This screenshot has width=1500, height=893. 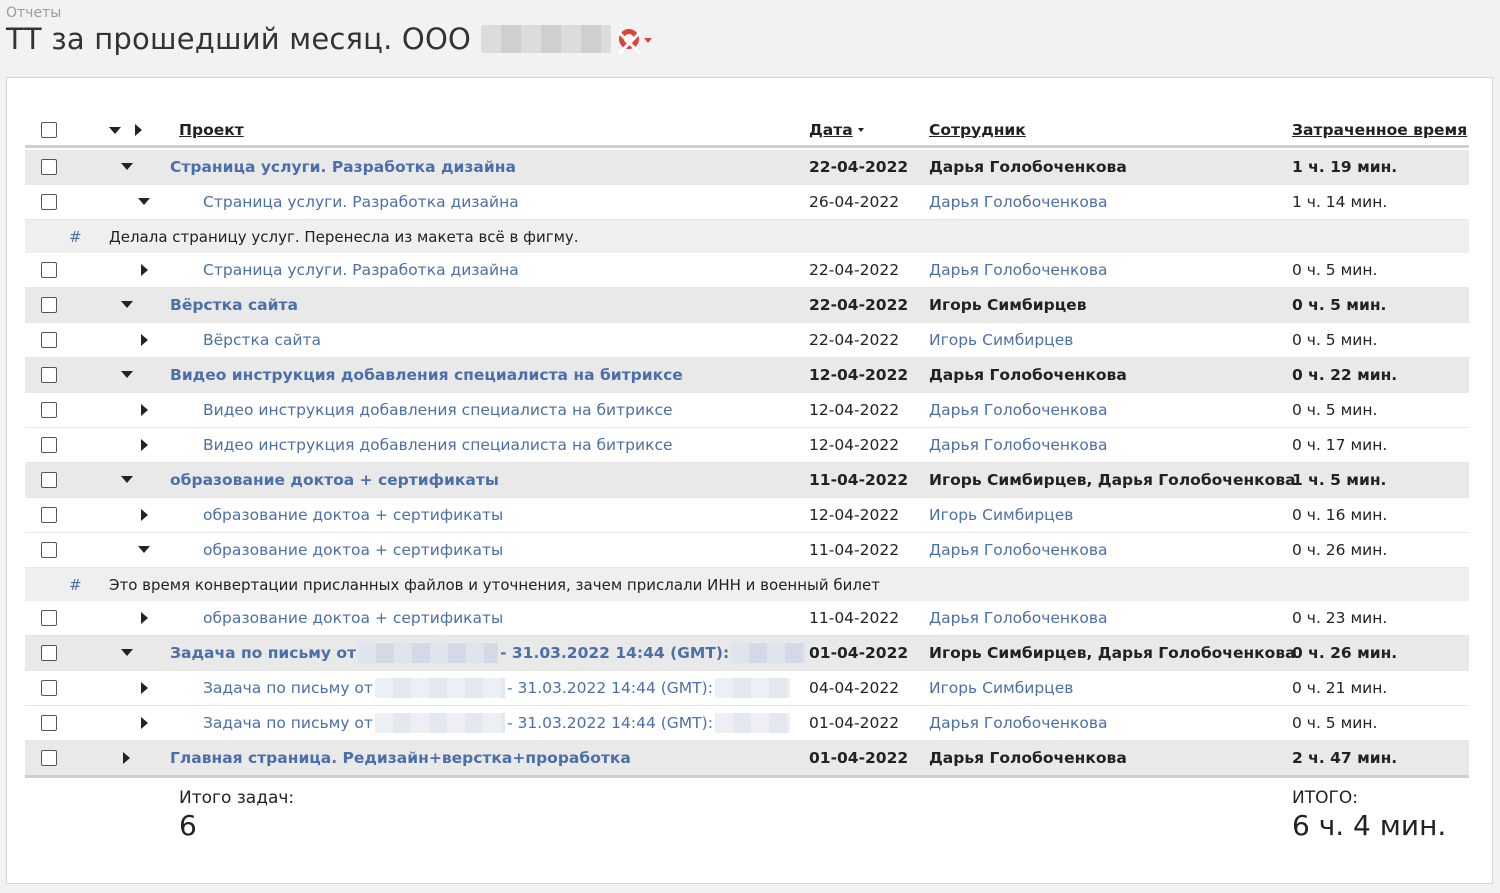 I want to click on time-cell: 1 ч. 19 мин., so click(x=1345, y=167).